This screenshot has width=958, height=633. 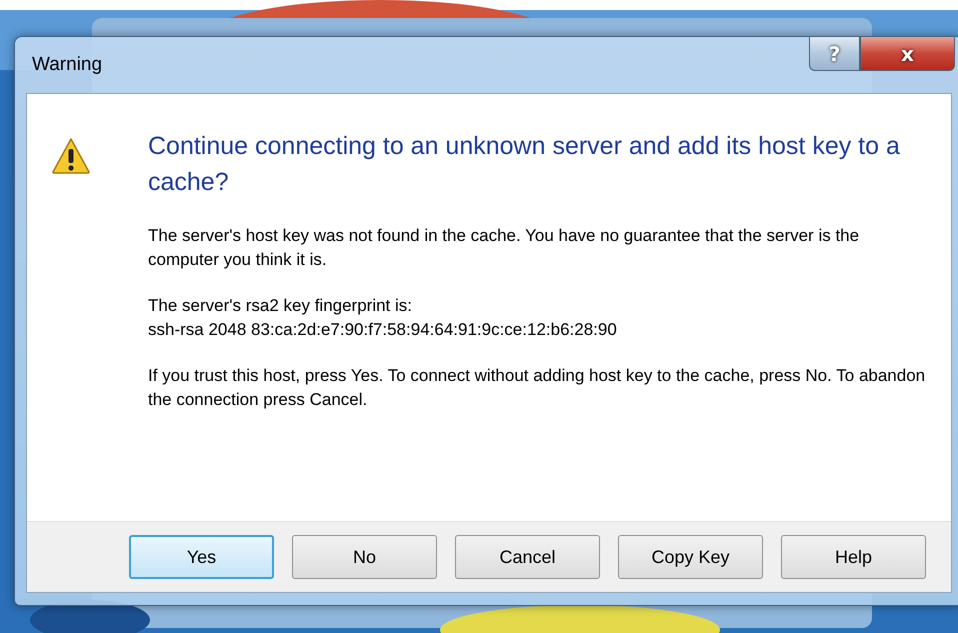 I want to click on dialog-button: Help, so click(x=853, y=557).